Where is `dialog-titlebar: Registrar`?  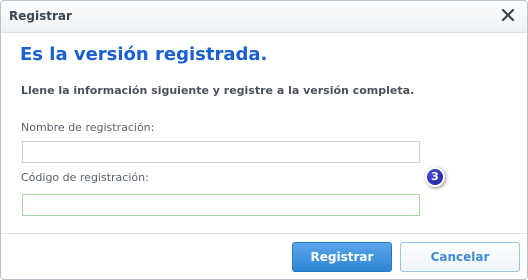
dialog-titlebar: Registrar is located at coordinates (264, 17).